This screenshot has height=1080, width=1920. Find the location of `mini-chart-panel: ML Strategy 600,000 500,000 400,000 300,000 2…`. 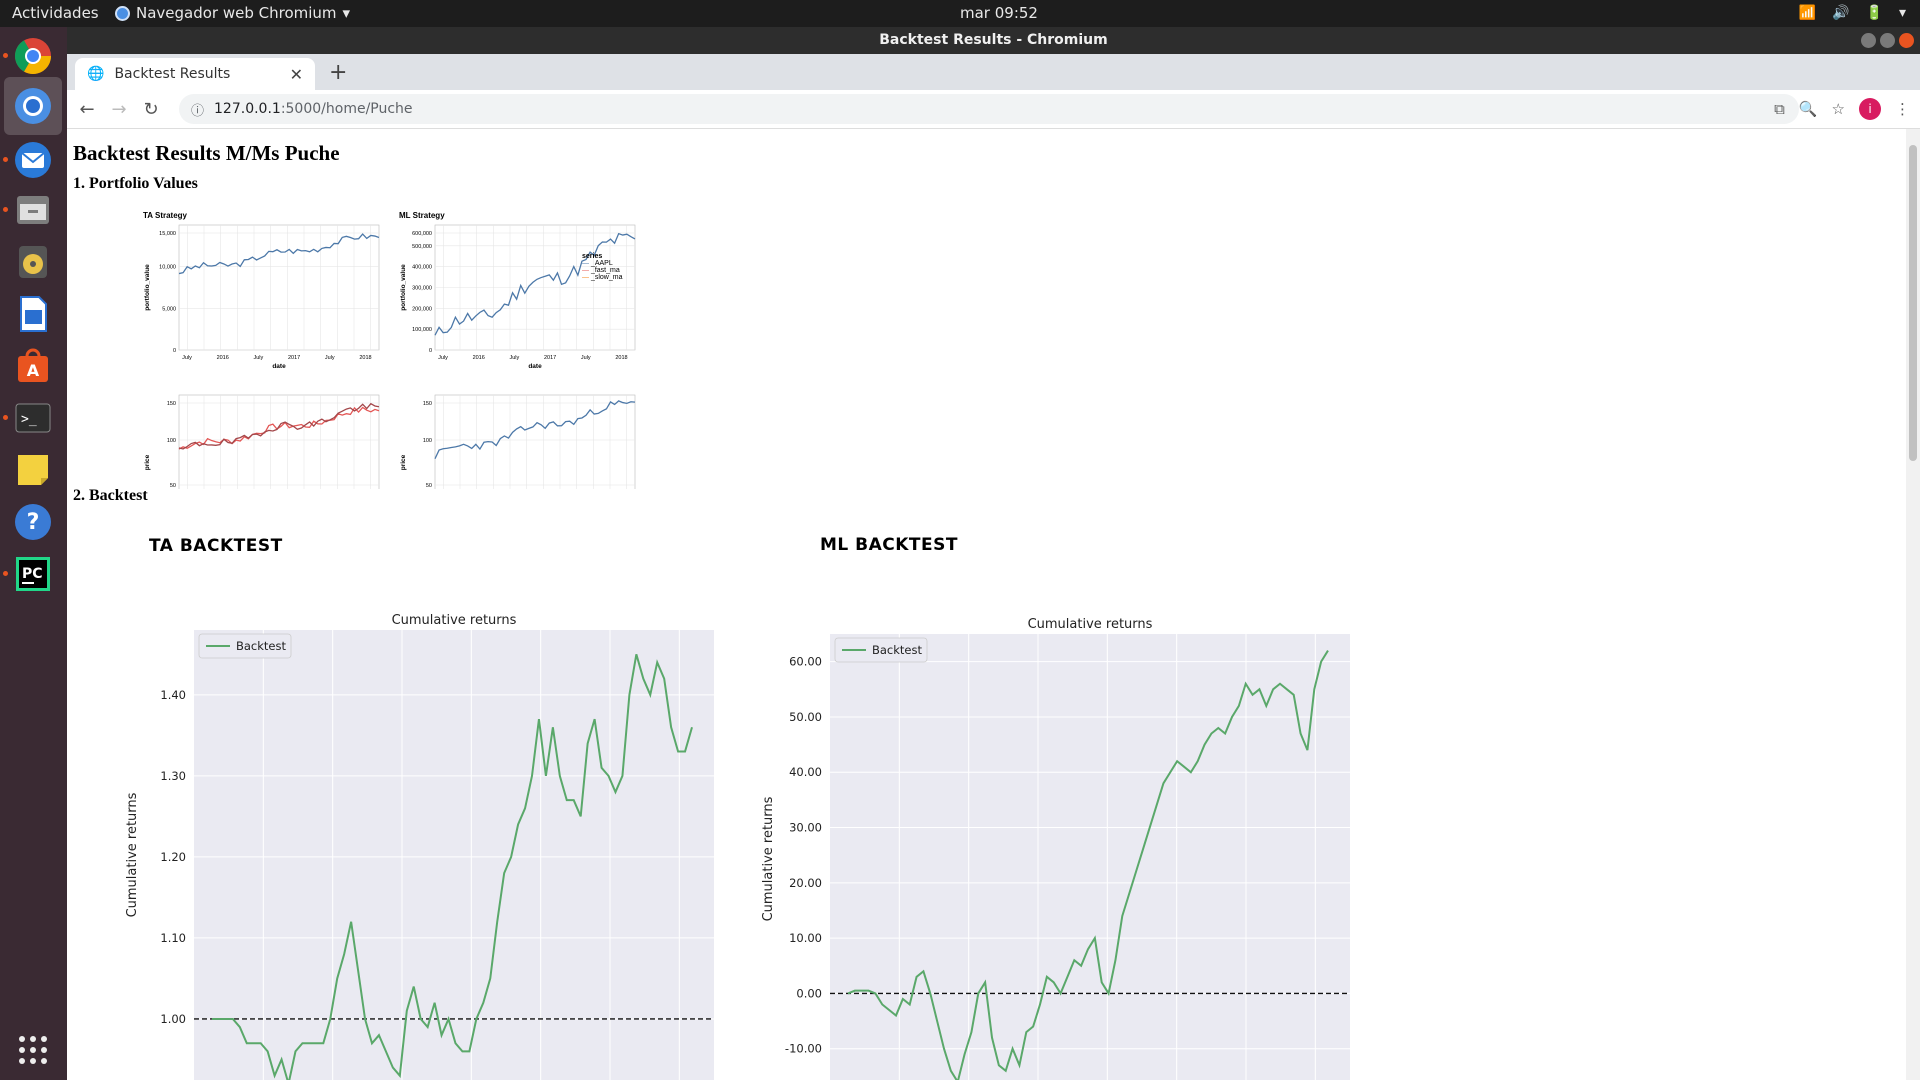

mini-chart-panel: ML Strategy 600,000 500,000 400,000 300,000 2… is located at coordinates (517, 290).